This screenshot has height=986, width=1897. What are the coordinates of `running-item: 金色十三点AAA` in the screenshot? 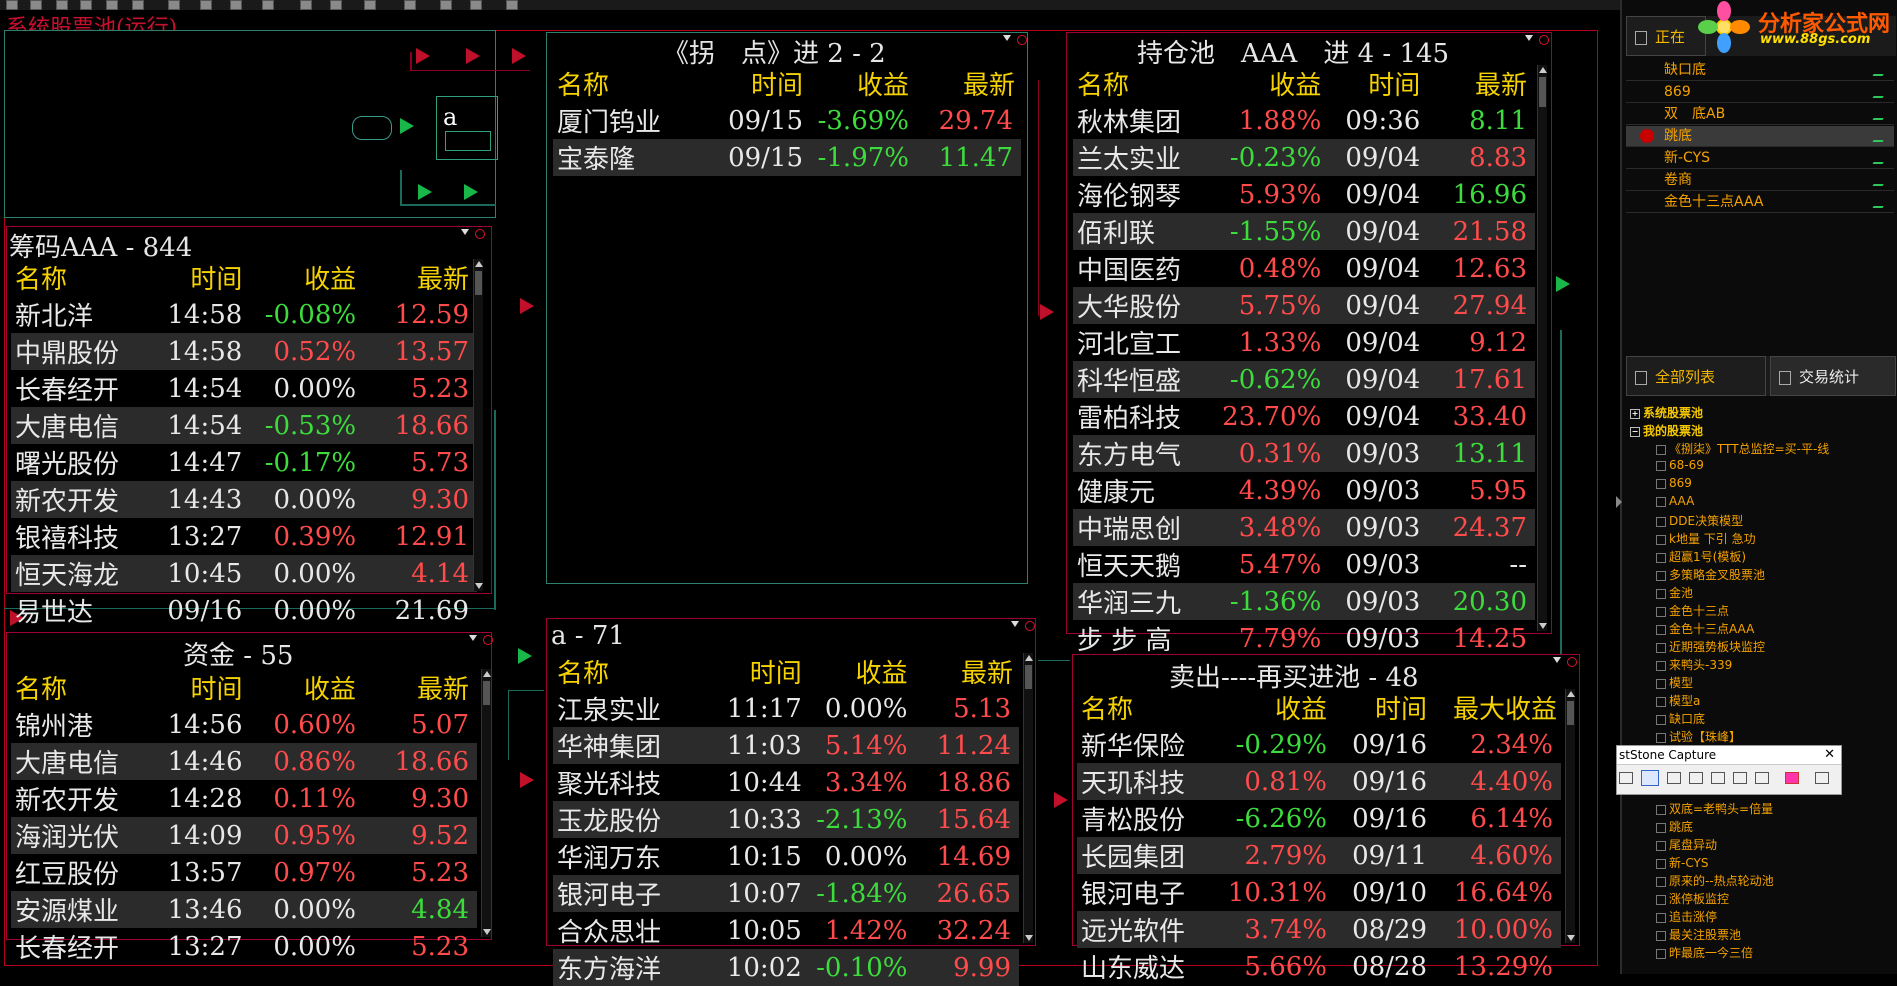 It's located at (1760, 202).